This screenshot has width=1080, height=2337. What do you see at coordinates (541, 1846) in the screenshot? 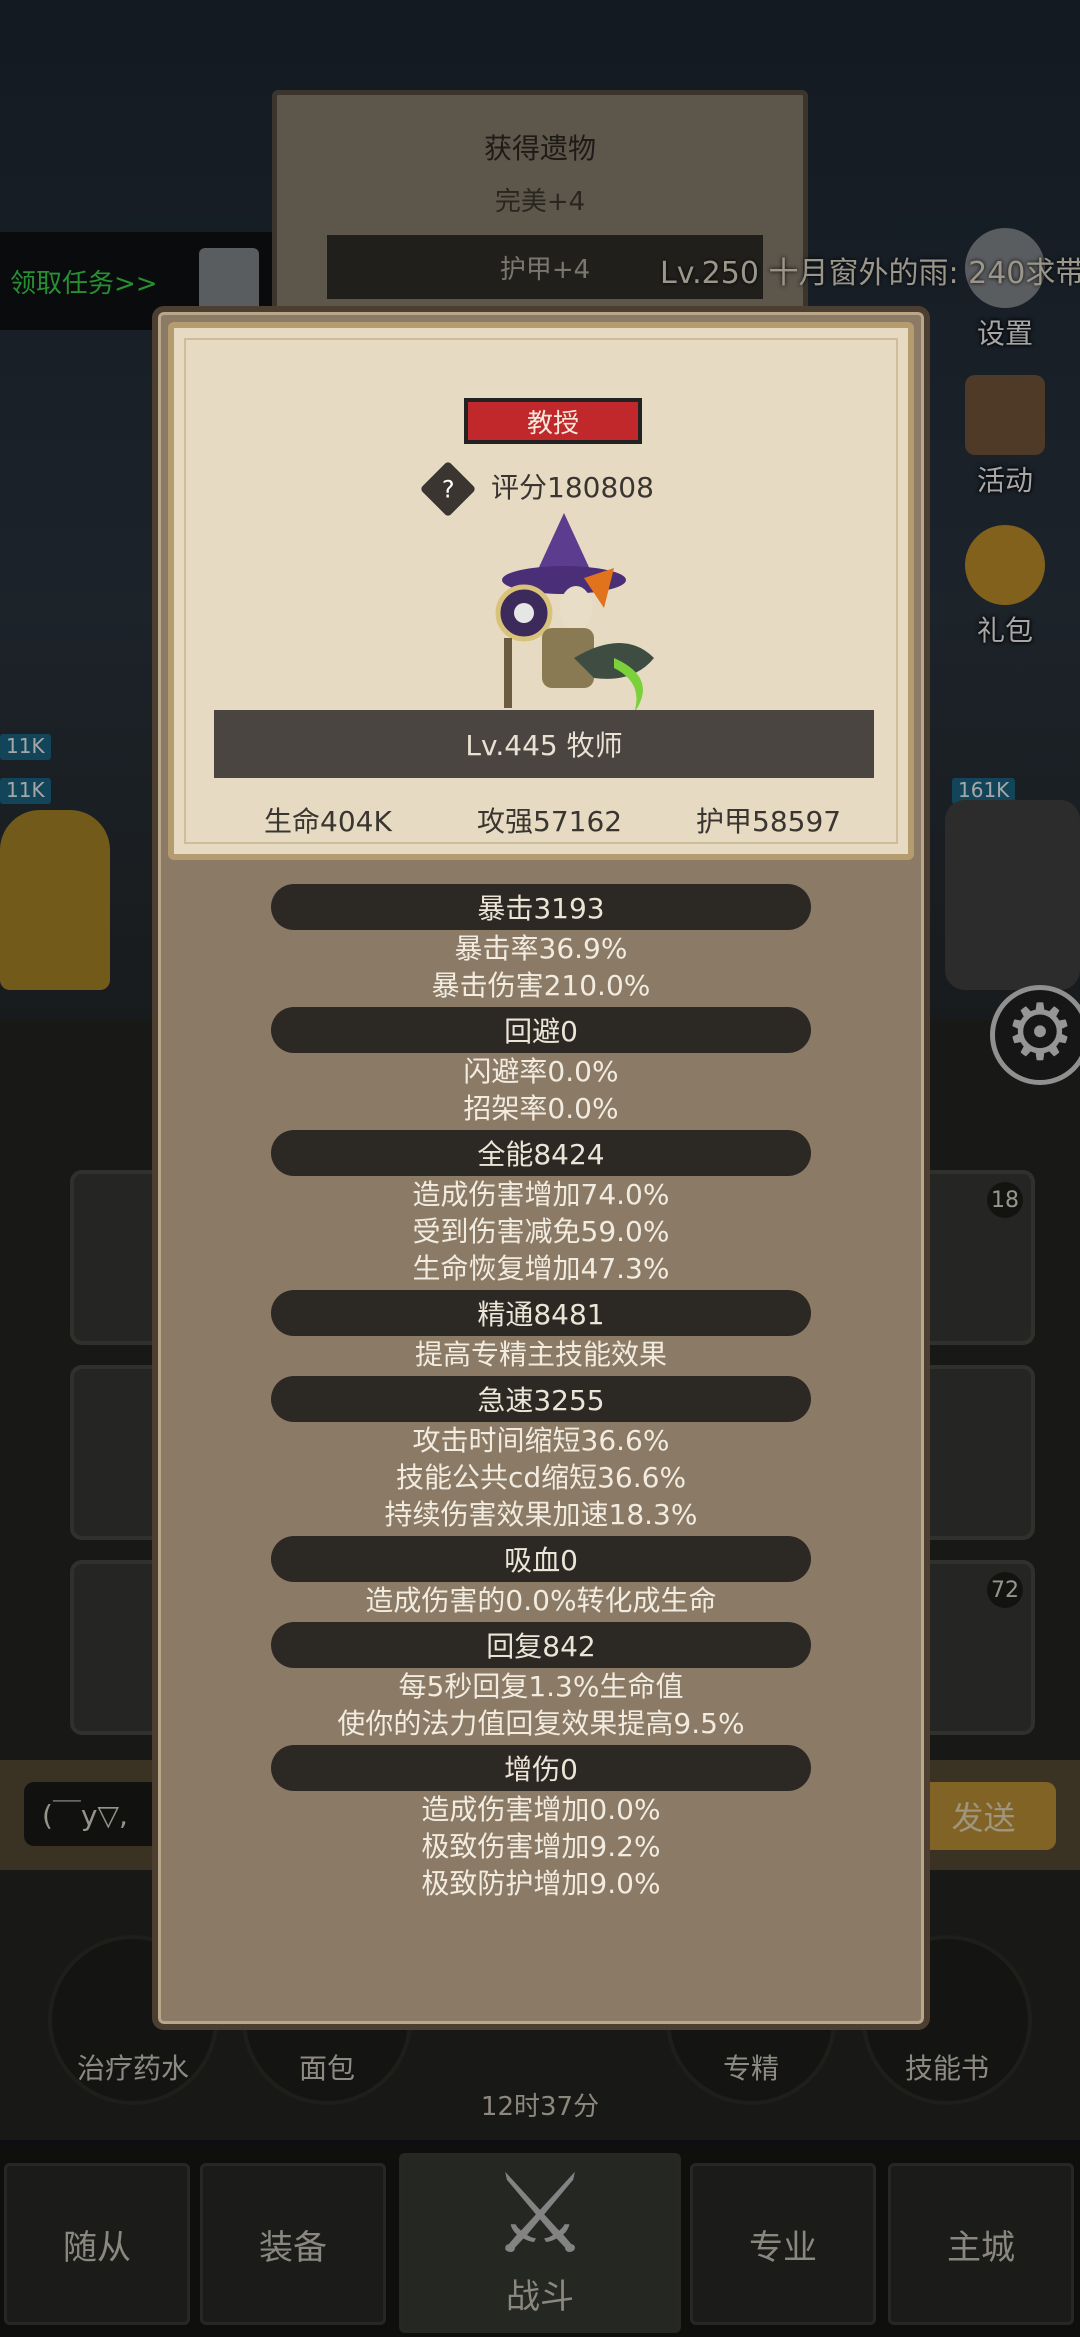
I see `stat-line: 极致伤害增加9.2%` at bounding box center [541, 1846].